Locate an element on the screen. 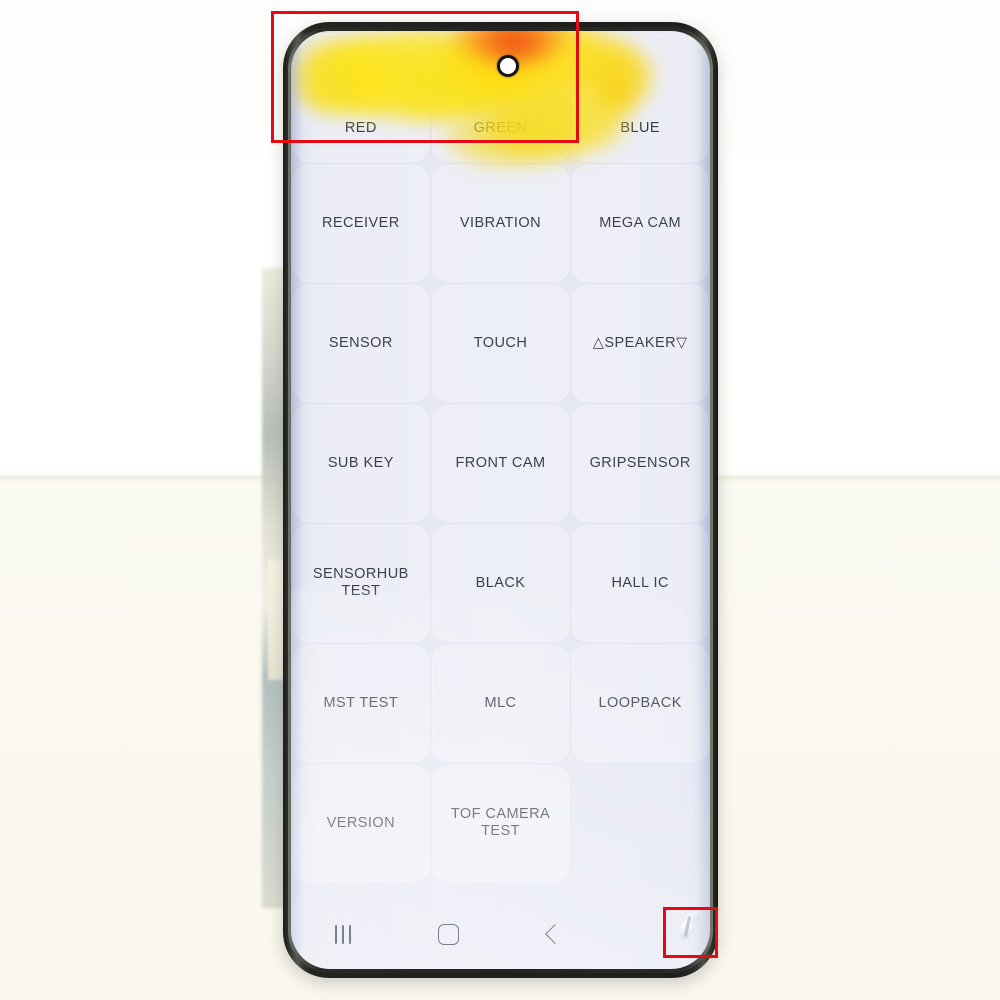 This screenshot has height=1000, width=1000. test-button-label: VERSION is located at coordinates (361, 822).